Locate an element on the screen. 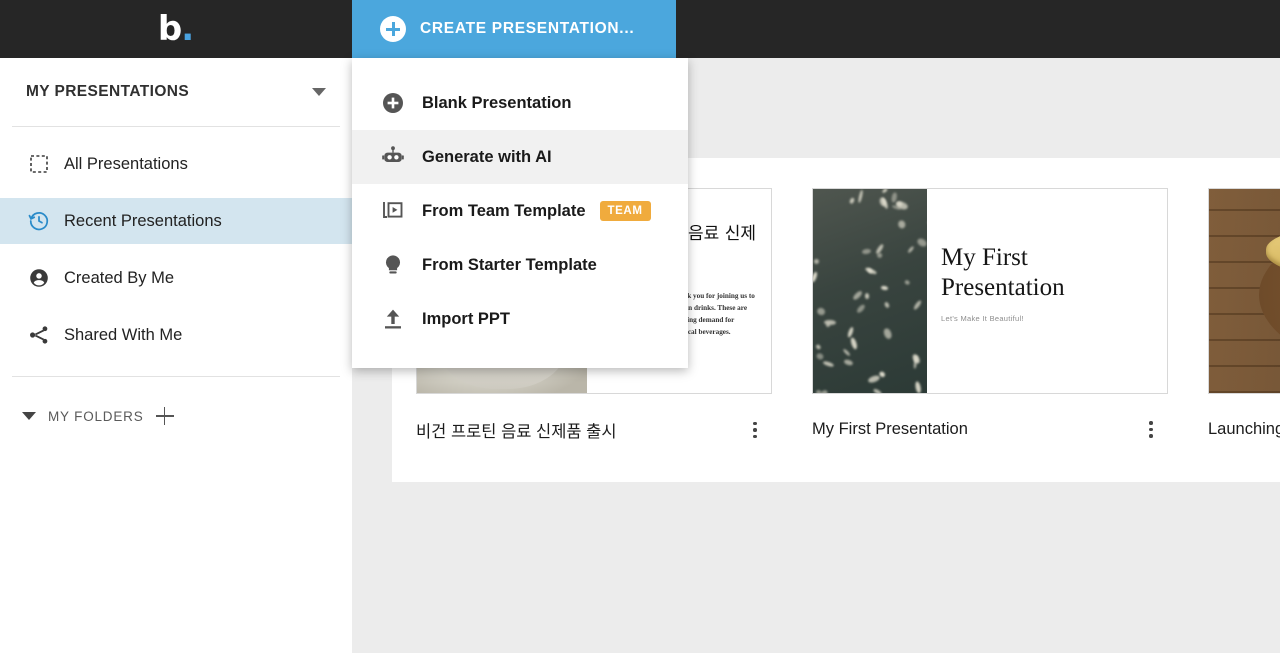  share-nodes-icon is located at coordinates (39, 335).